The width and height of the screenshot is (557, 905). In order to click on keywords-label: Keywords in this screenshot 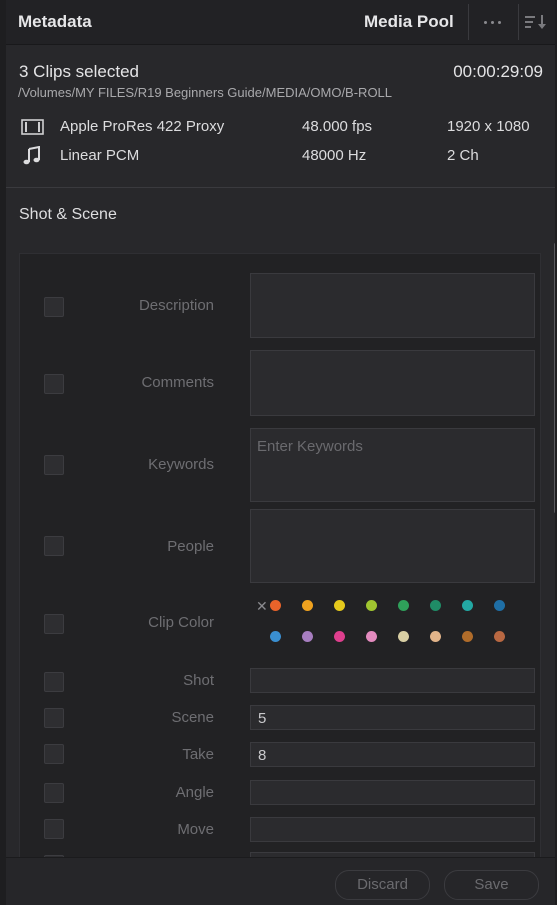, I will do `click(181, 464)`.